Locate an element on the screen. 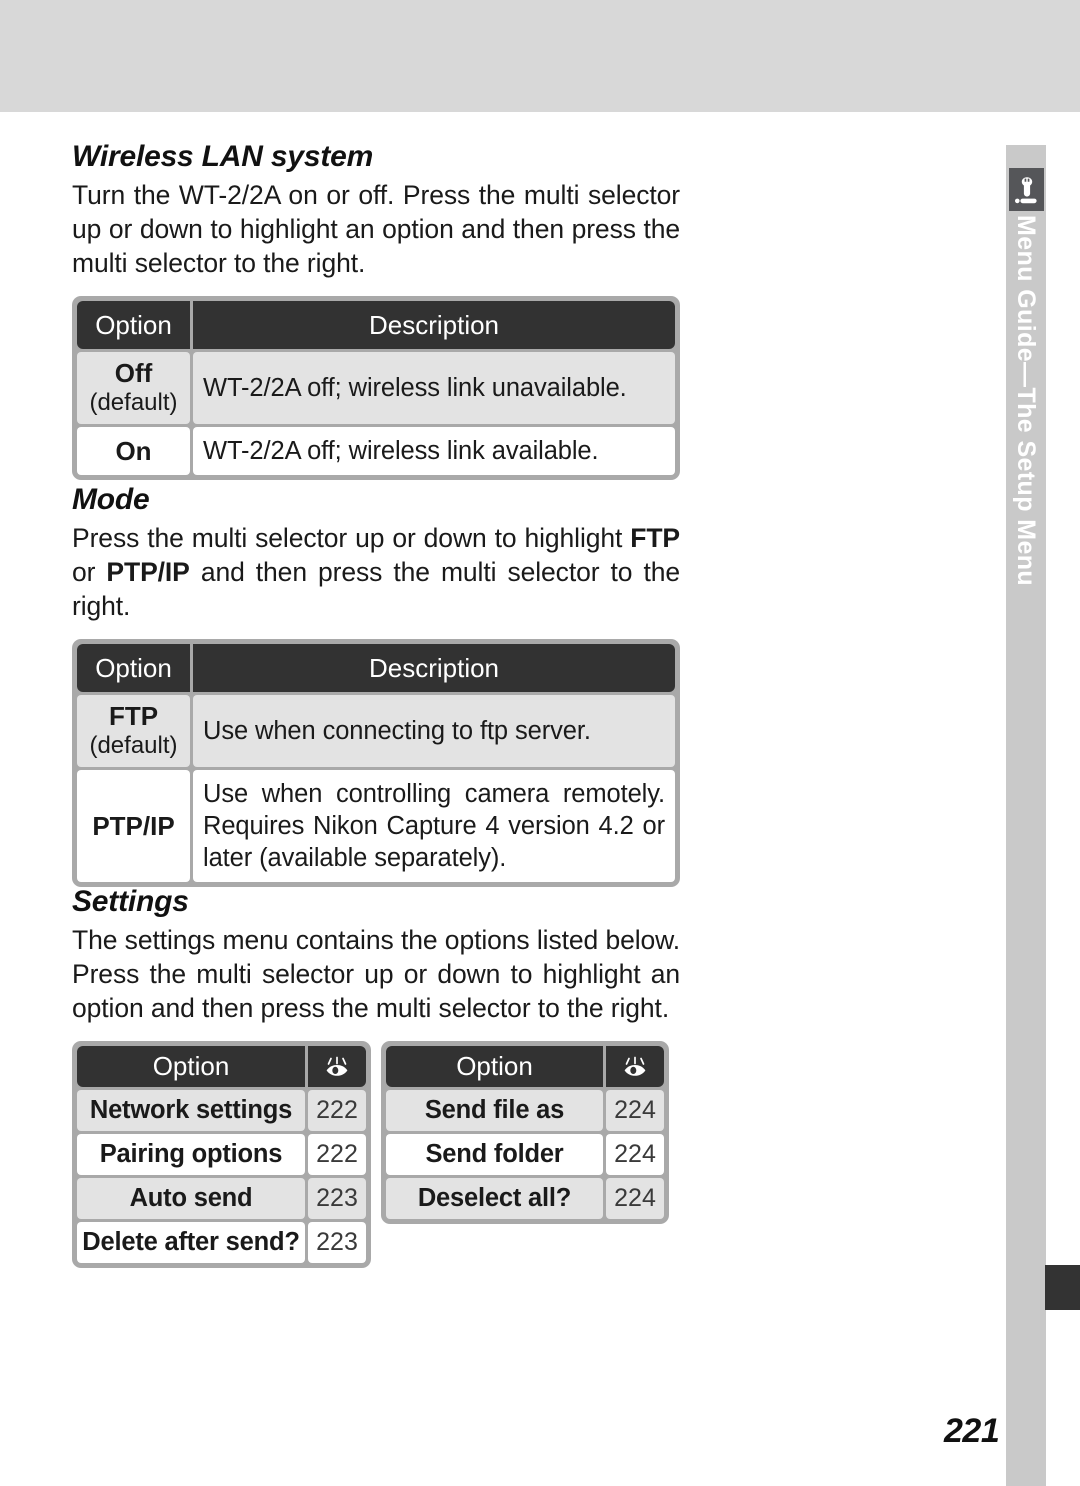 This screenshot has height=1486, width=1080. setting-name-cell: Deselect all? is located at coordinates (494, 1198).